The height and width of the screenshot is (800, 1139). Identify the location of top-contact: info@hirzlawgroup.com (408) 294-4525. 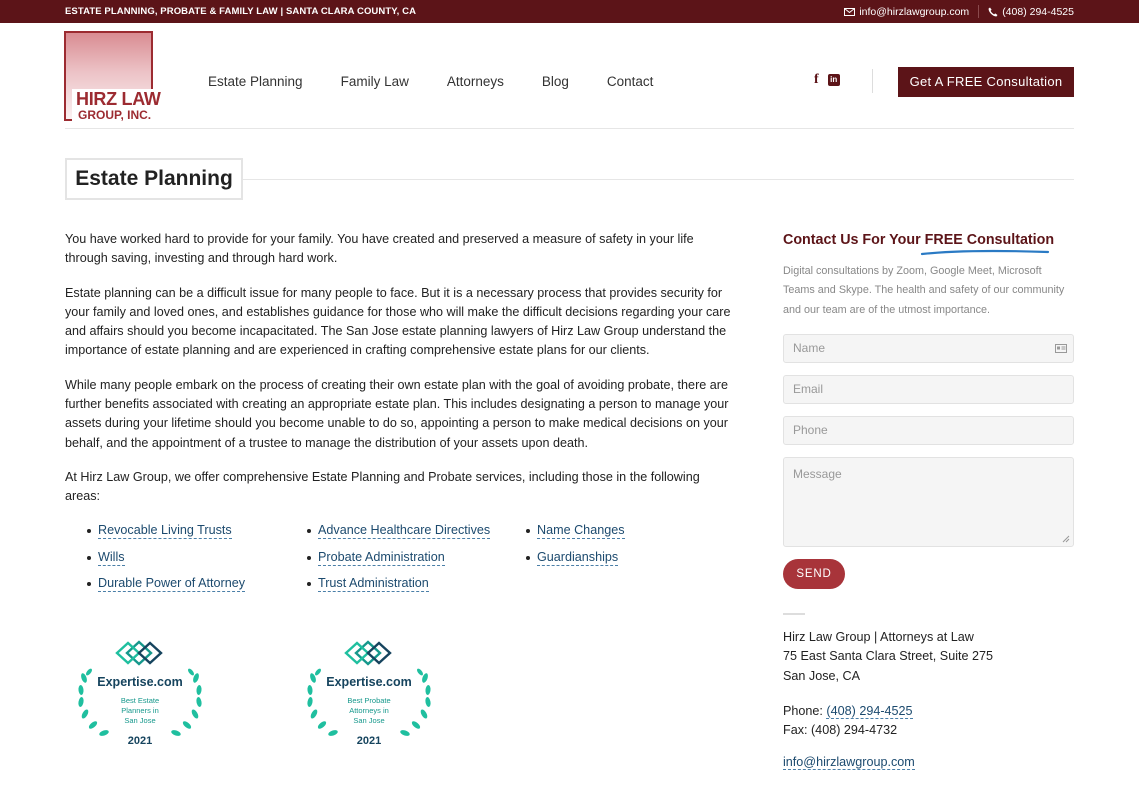
(959, 11).